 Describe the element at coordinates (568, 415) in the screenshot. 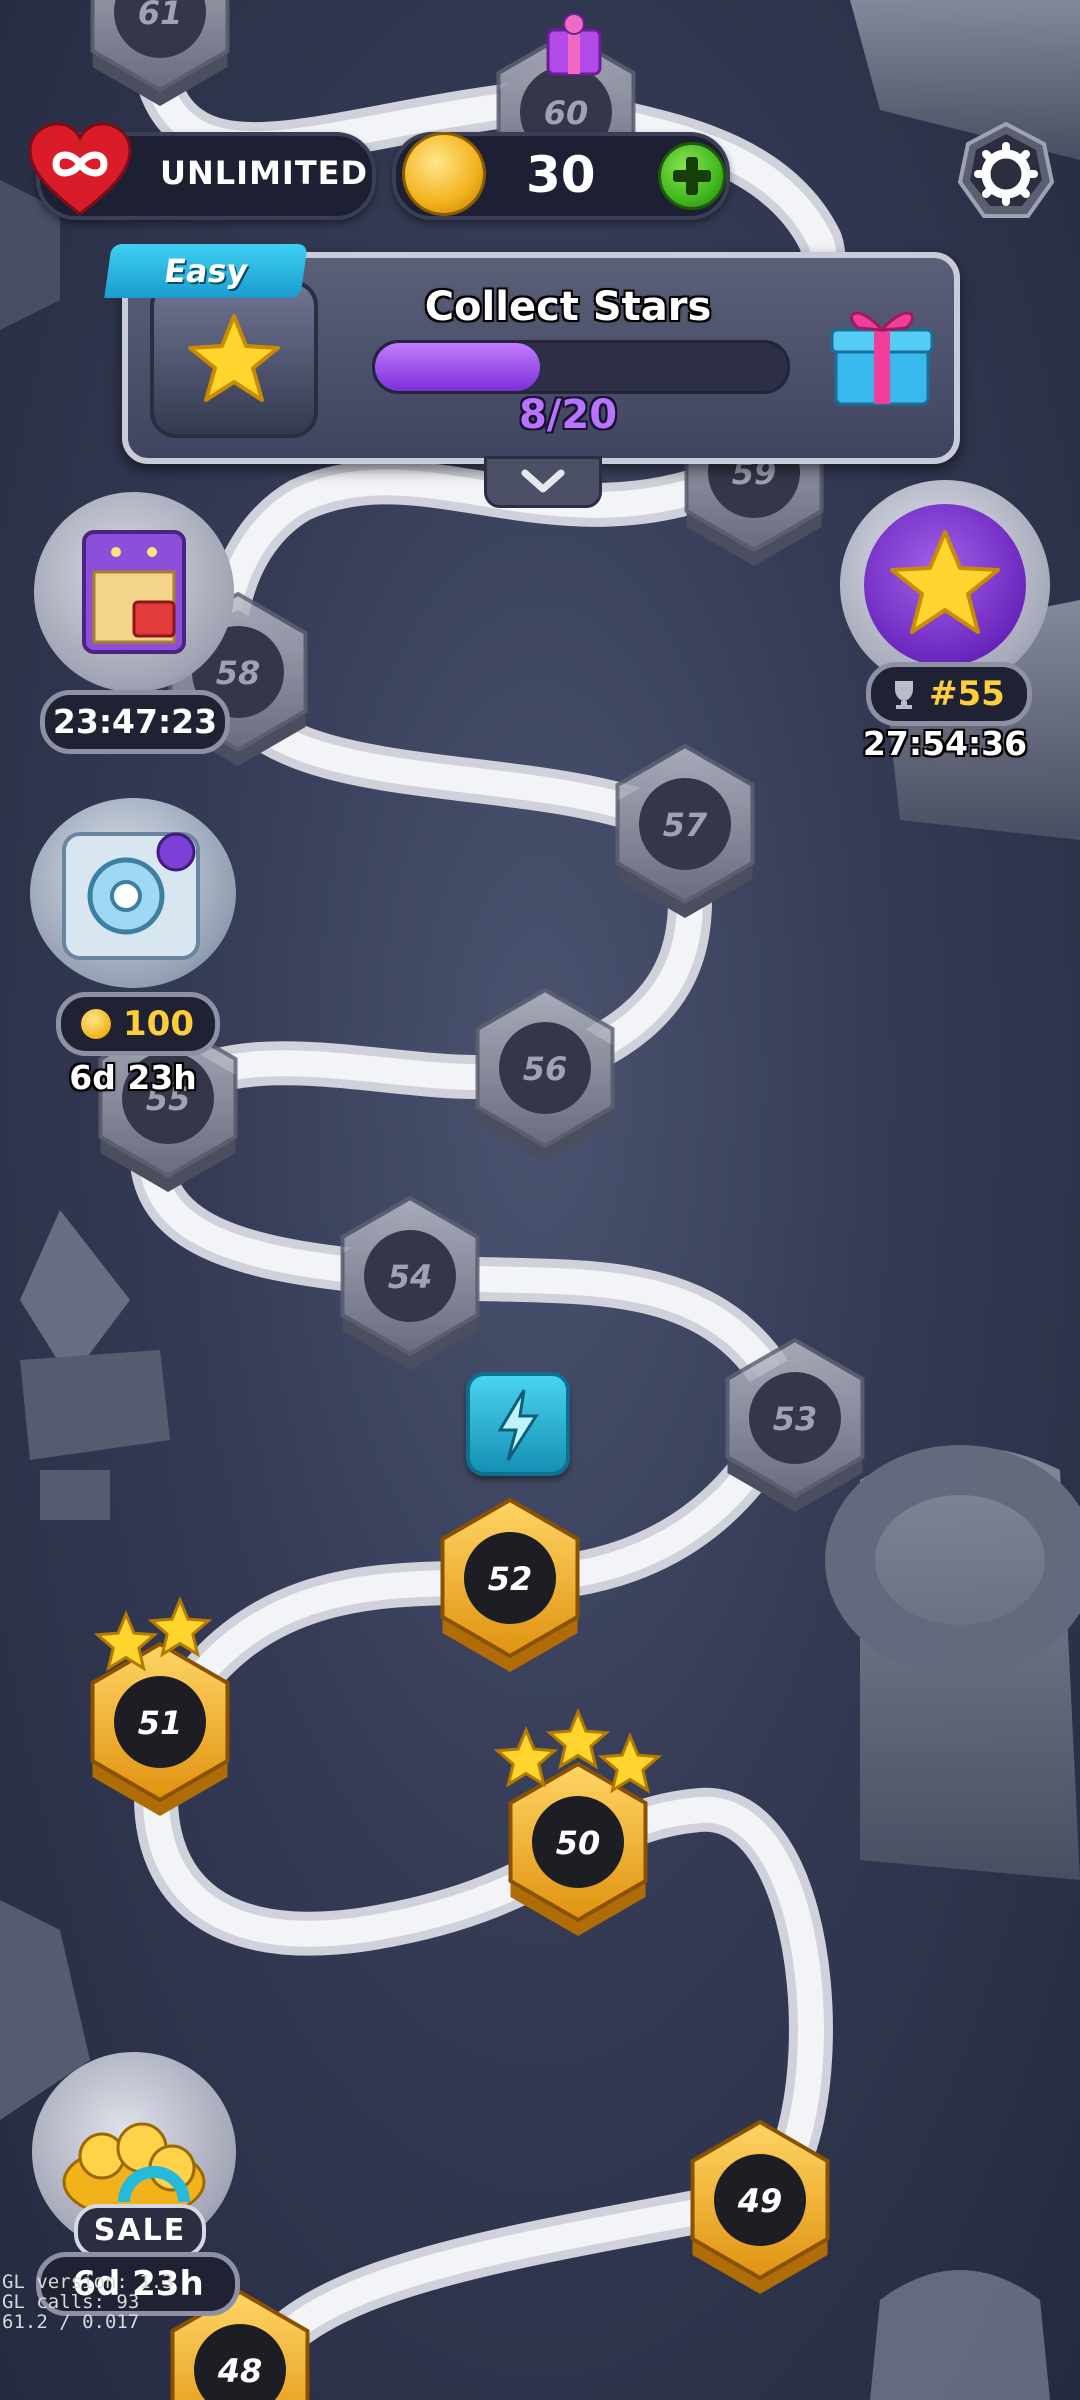

I see `quest-progress-text: 8/20` at that location.